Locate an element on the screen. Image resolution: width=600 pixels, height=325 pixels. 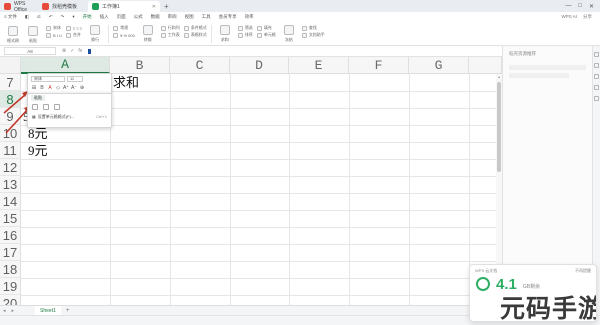
cell-button: 单元格 is located at coordinates (266, 35).